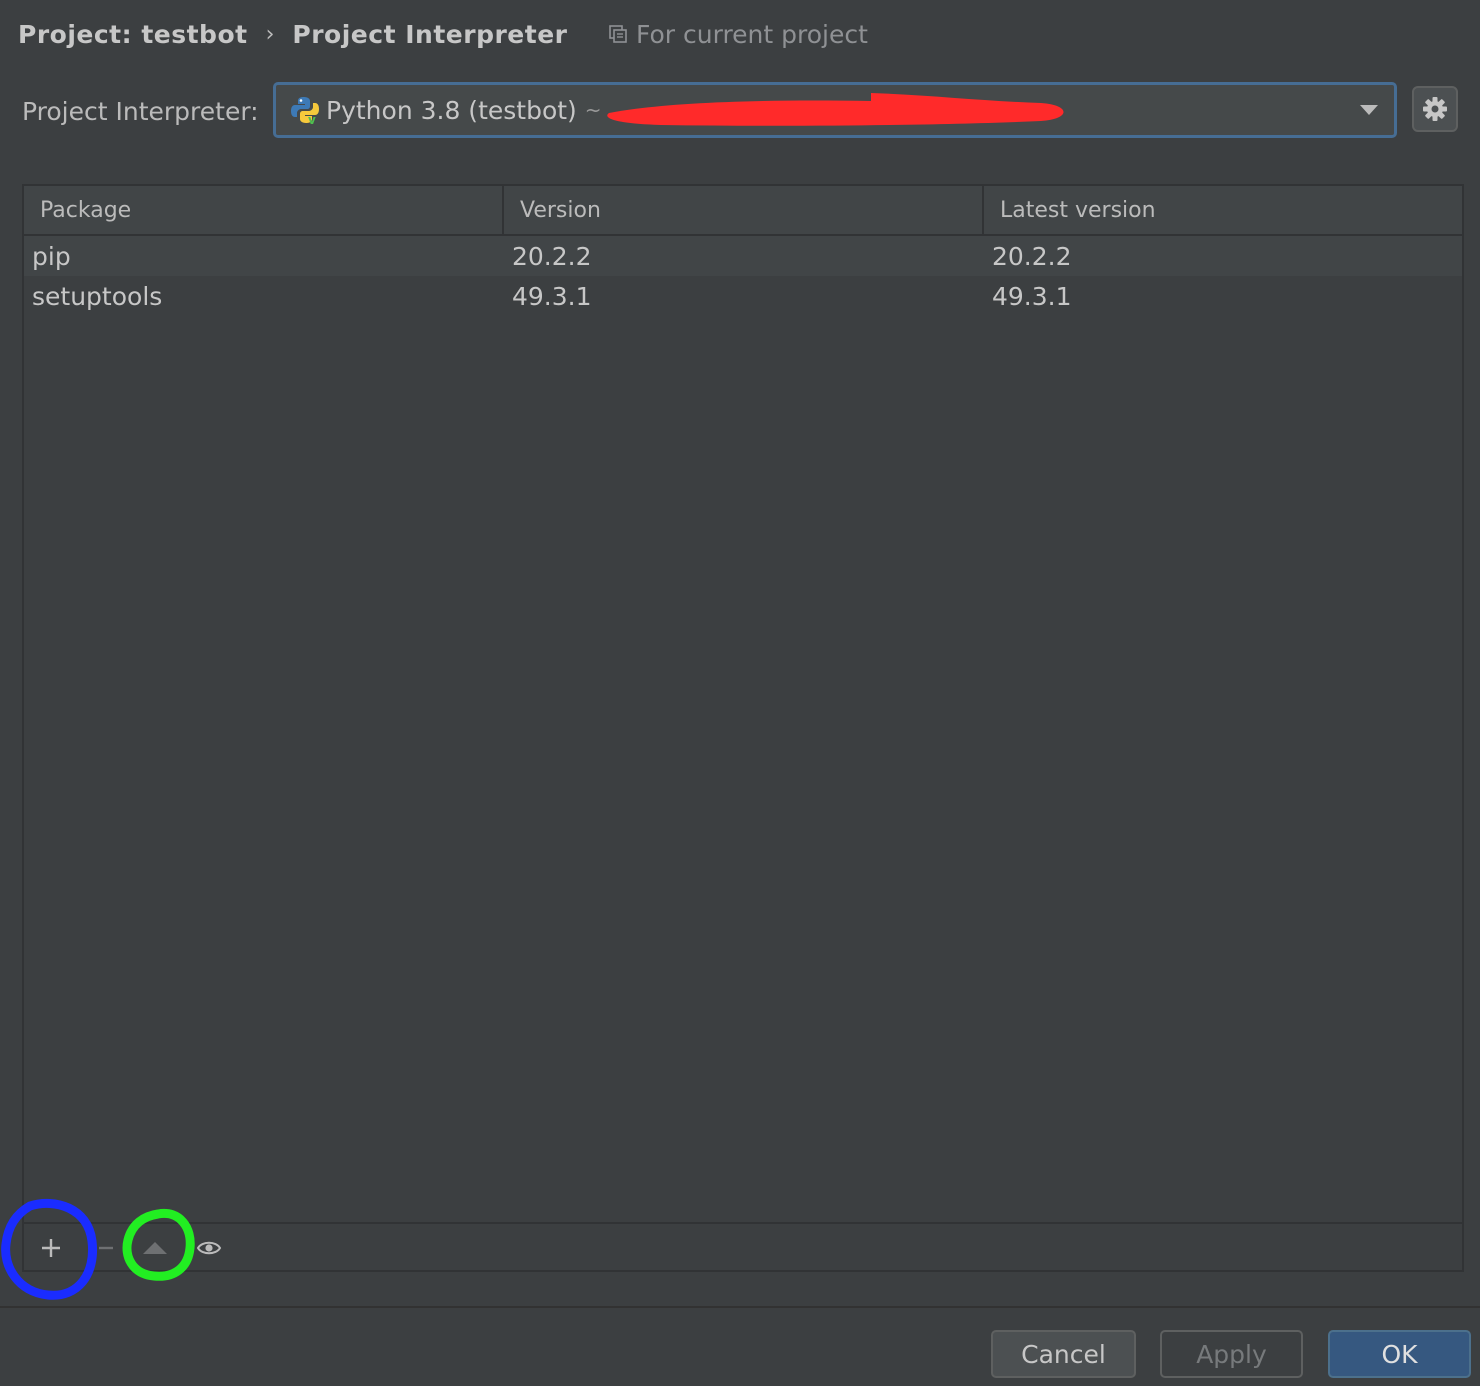  Describe the element at coordinates (593, 110) in the screenshot. I see `interpreter-path: ~` at that location.